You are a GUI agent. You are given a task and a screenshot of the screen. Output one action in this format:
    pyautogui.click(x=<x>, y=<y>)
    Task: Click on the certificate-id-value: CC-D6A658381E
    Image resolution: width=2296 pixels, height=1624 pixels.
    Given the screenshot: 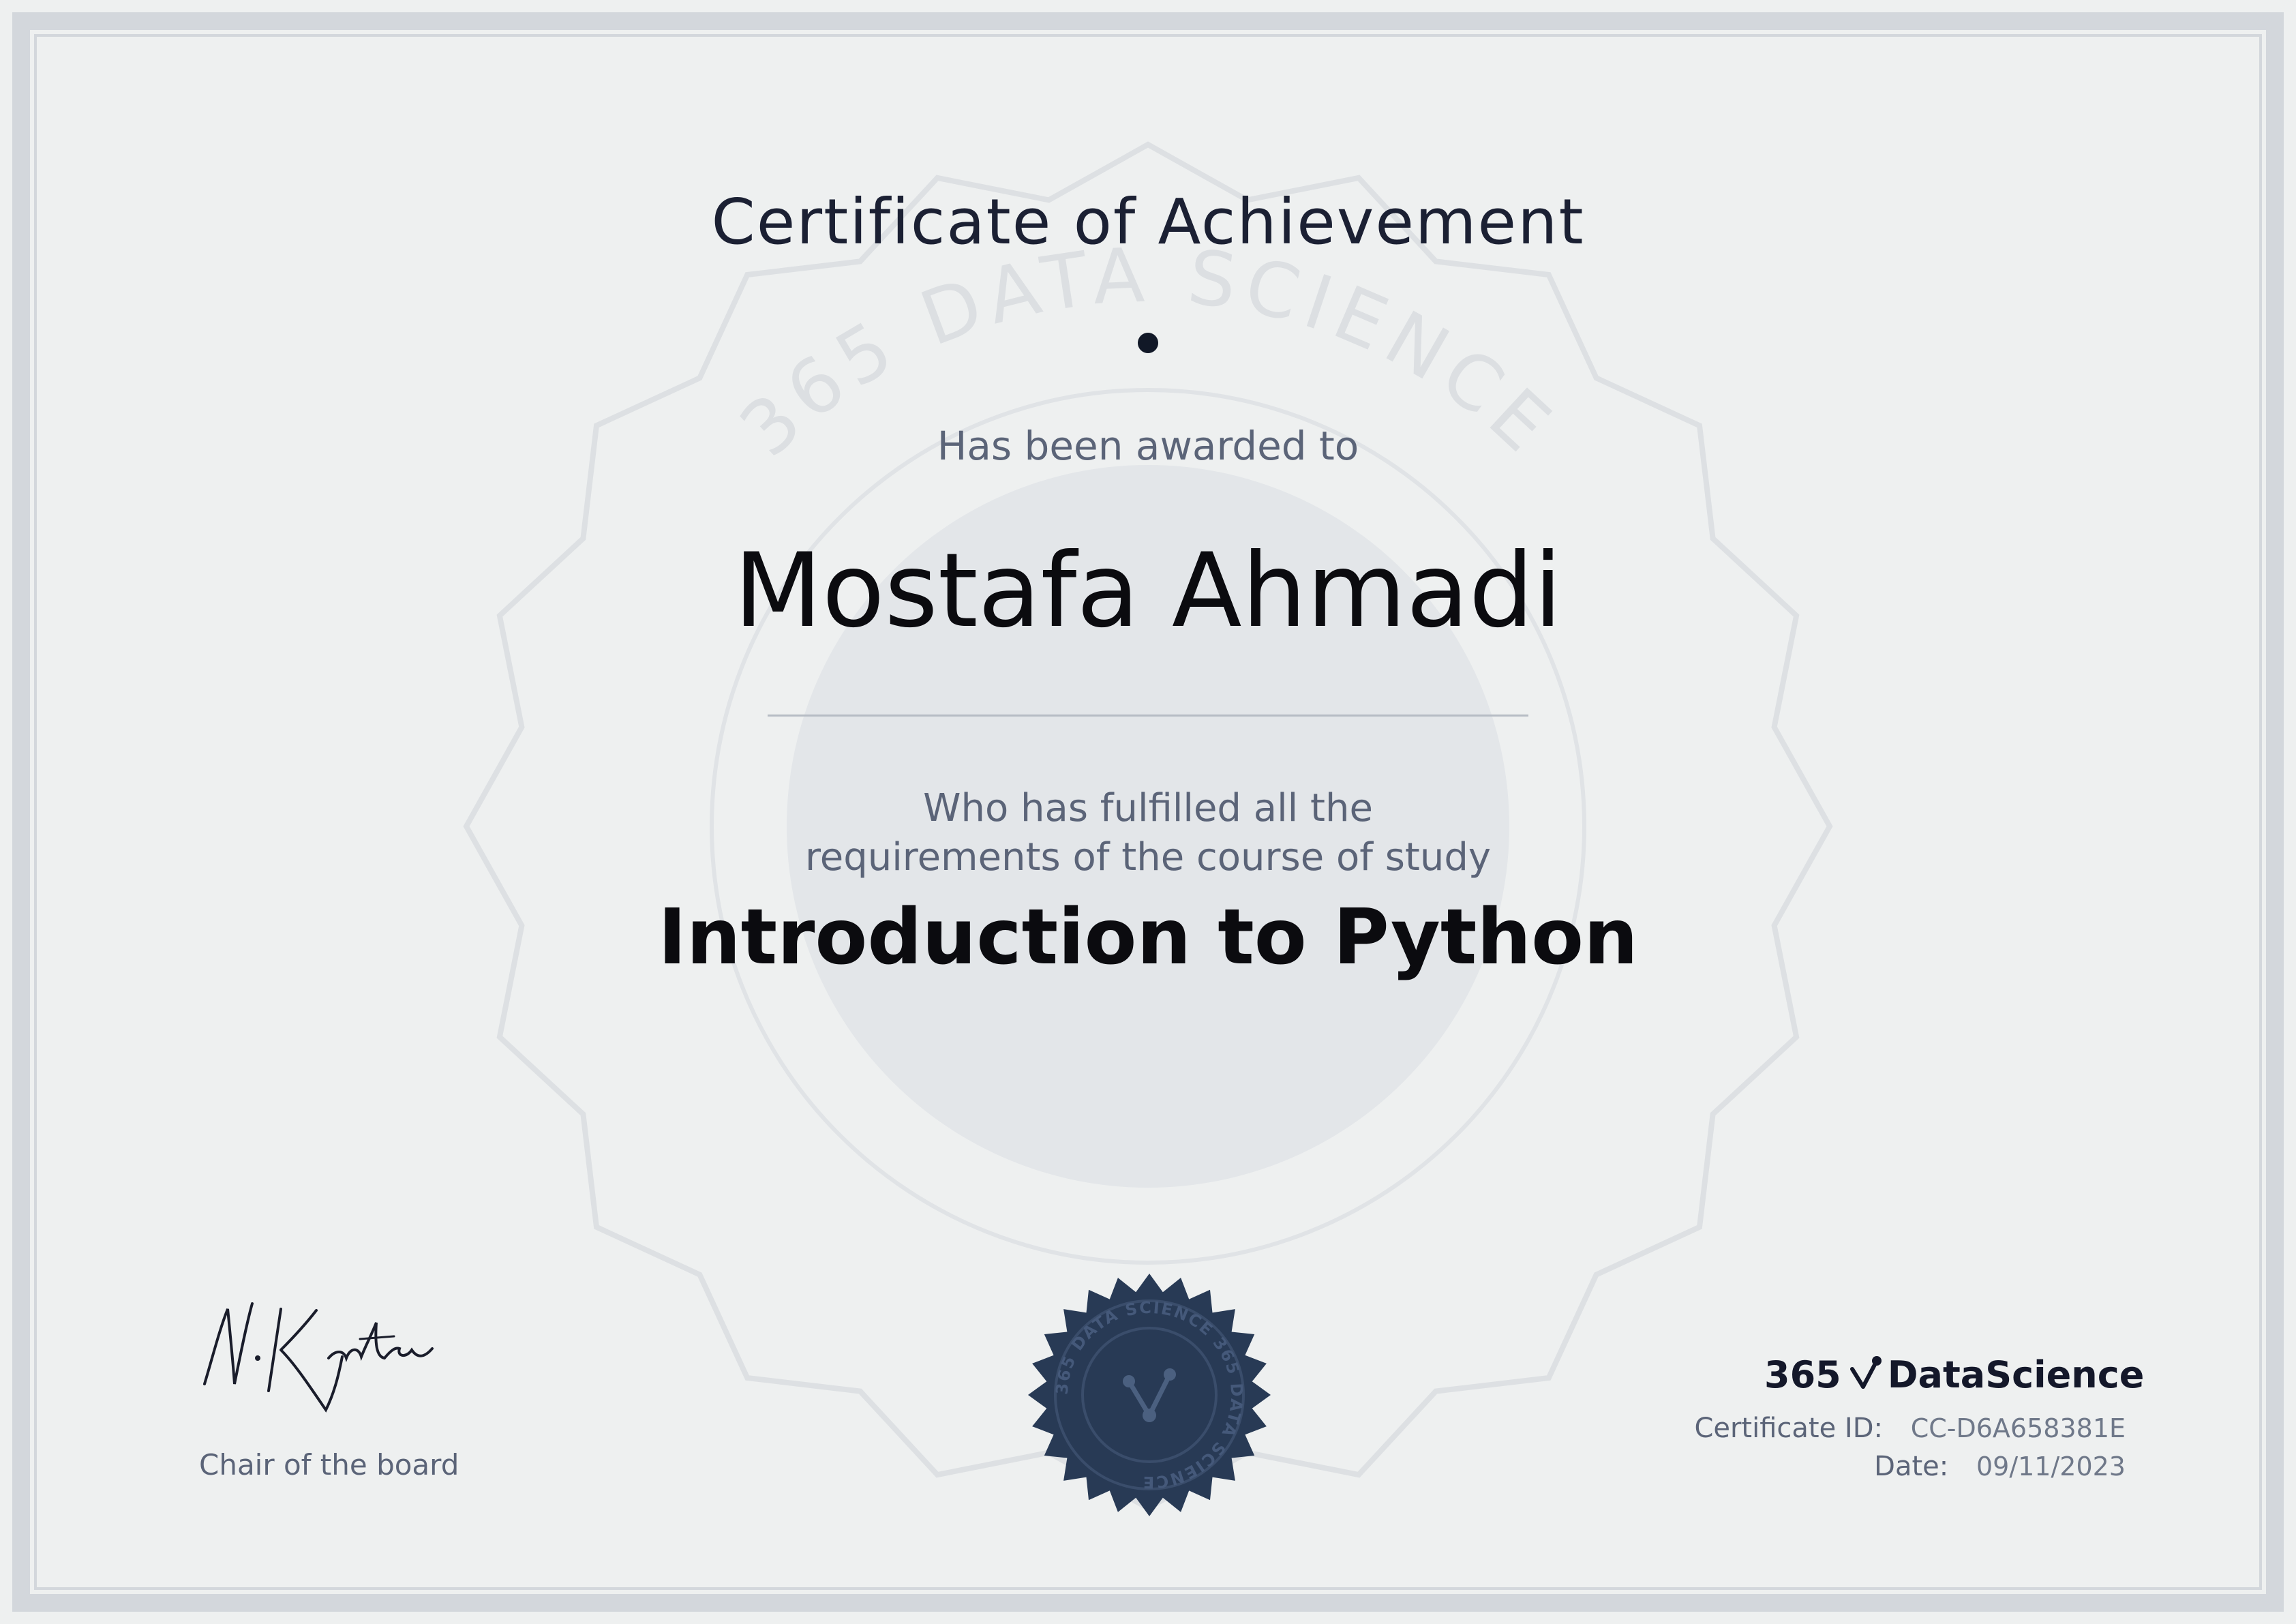 What is the action you would take?
    pyautogui.click(x=2018, y=1428)
    